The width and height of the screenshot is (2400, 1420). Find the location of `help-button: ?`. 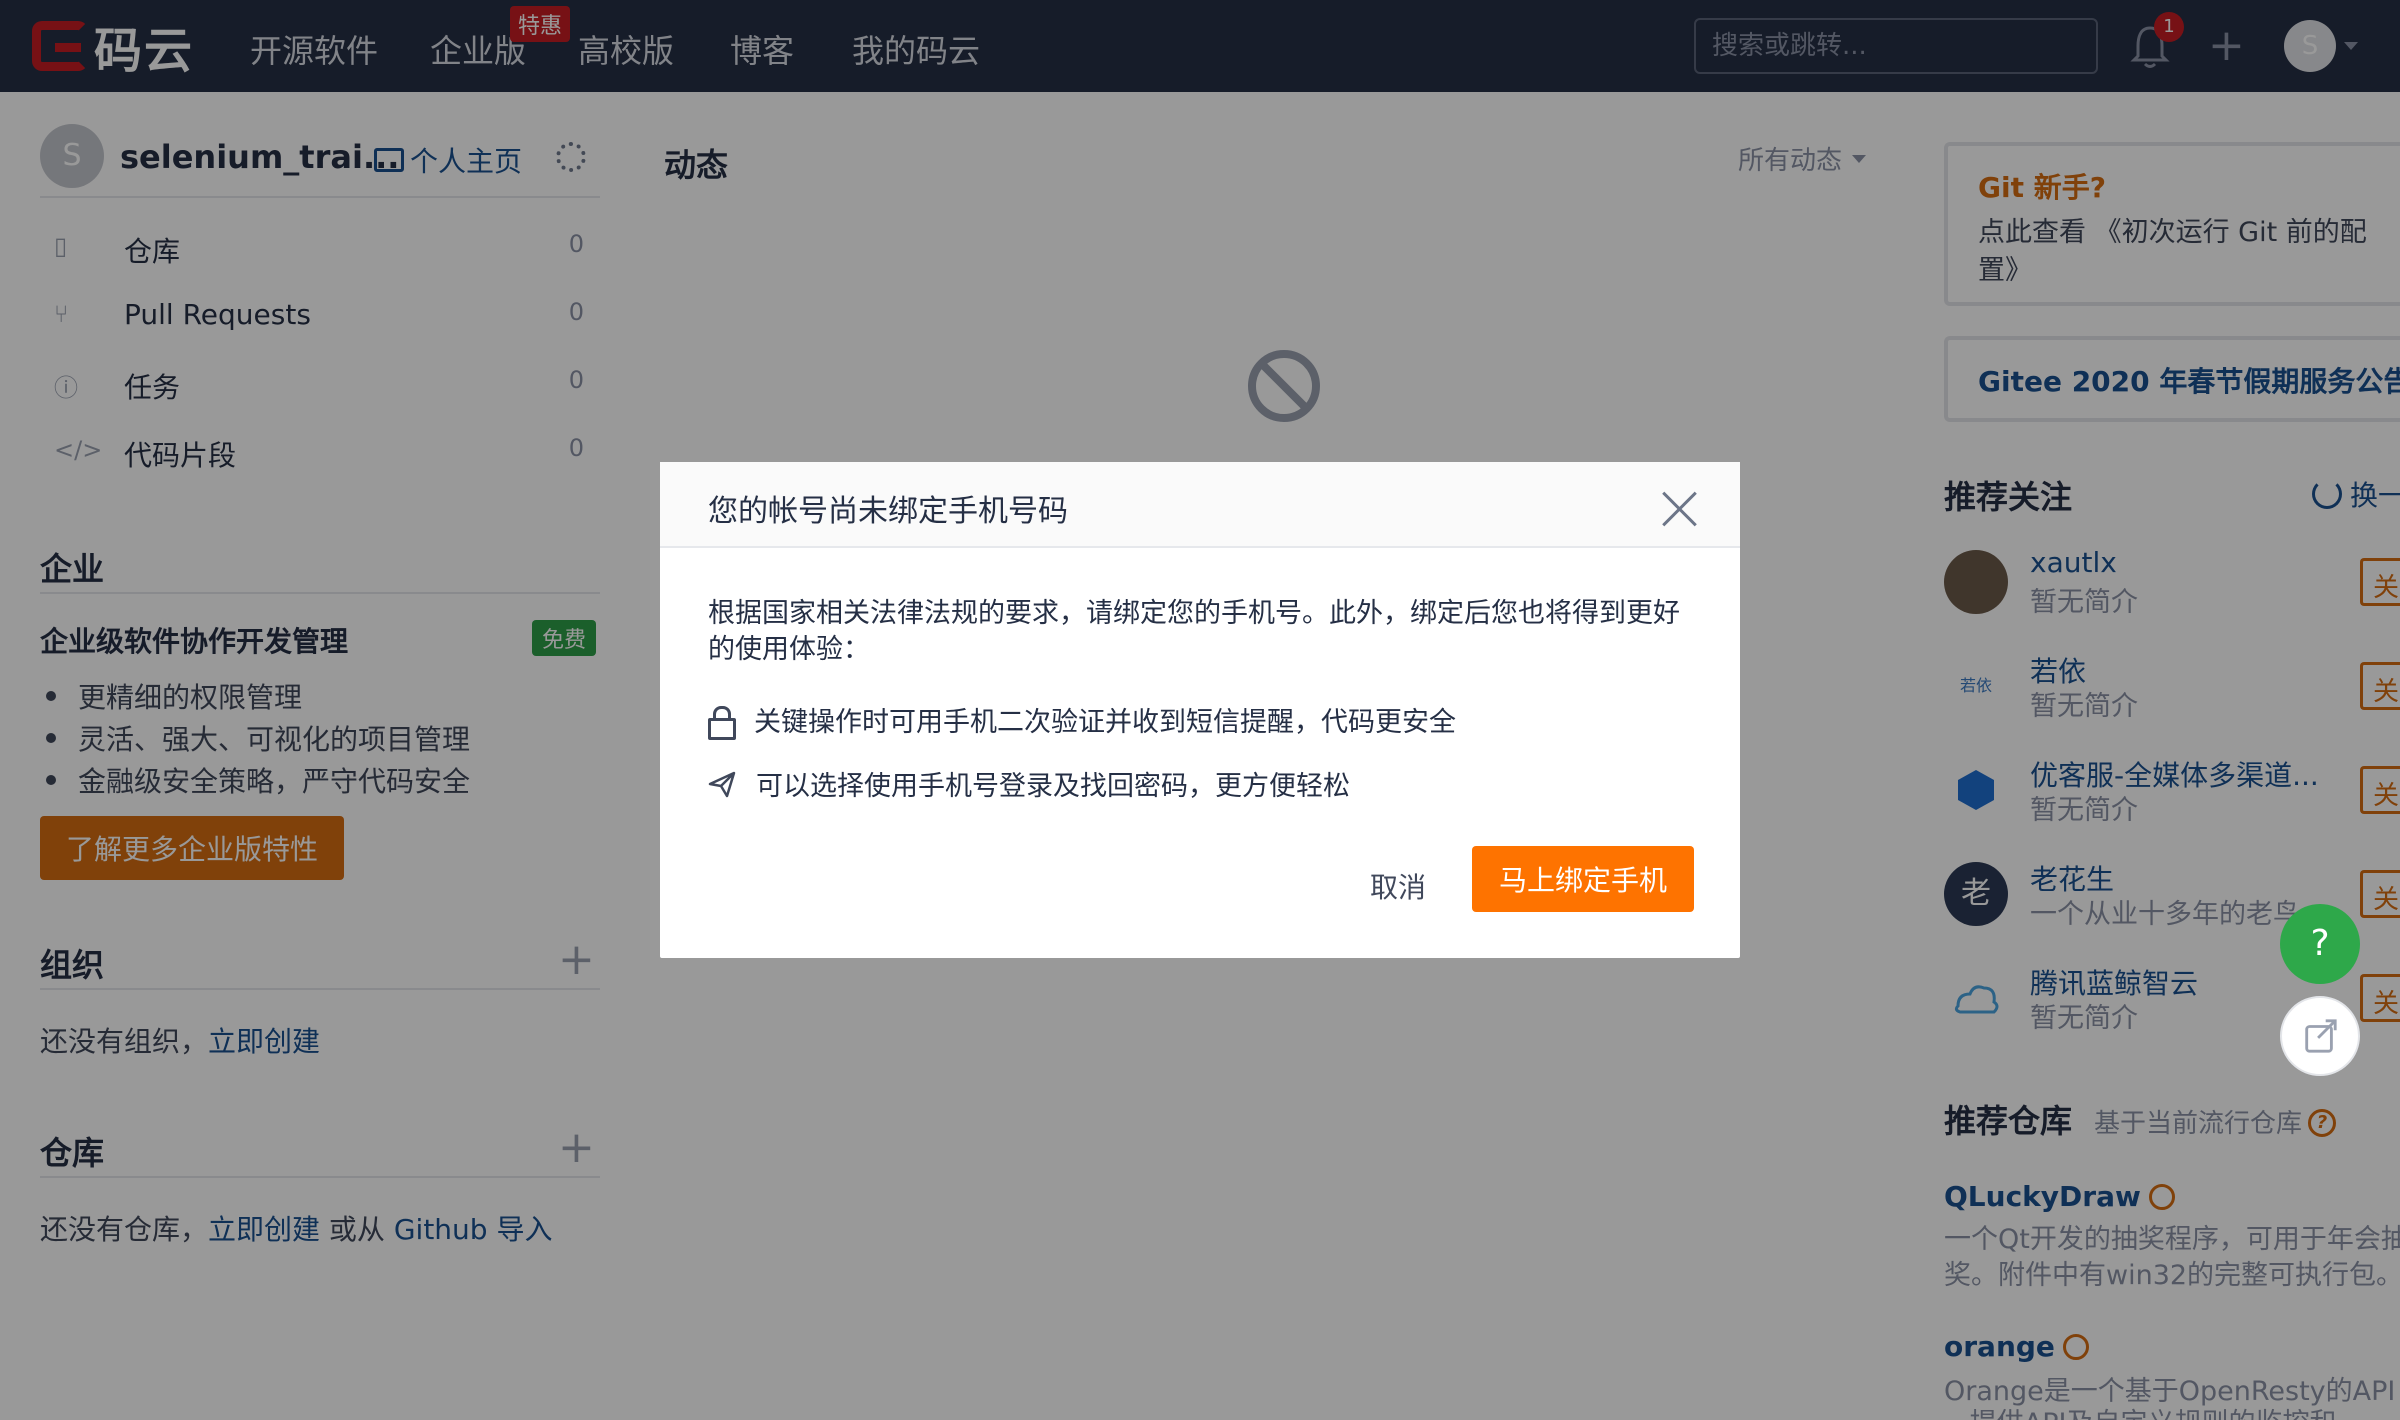

help-button: ? is located at coordinates (2320, 944).